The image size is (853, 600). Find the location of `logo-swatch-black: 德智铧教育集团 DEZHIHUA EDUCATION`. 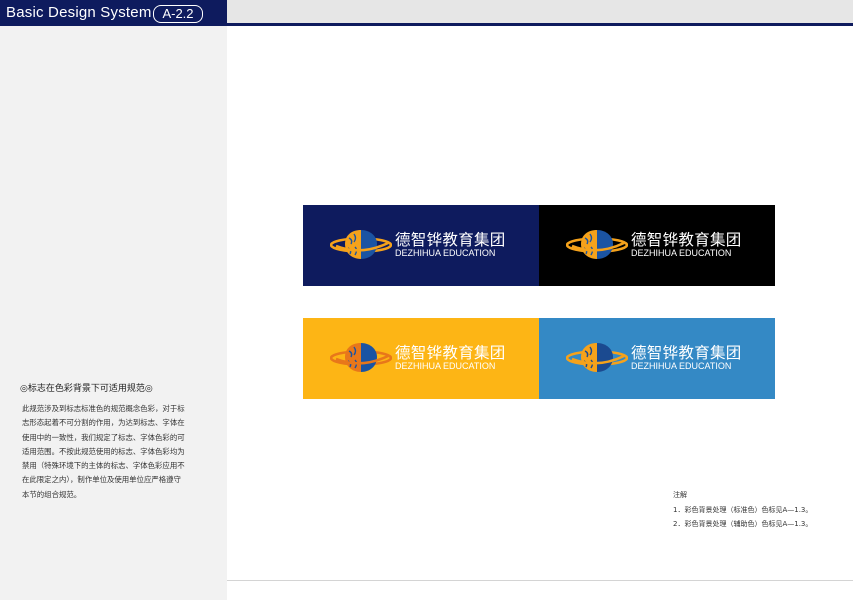

logo-swatch-black: 德智铧教育集团 DEZHIHUA EDUCATION is located at coordinates (657, 245).